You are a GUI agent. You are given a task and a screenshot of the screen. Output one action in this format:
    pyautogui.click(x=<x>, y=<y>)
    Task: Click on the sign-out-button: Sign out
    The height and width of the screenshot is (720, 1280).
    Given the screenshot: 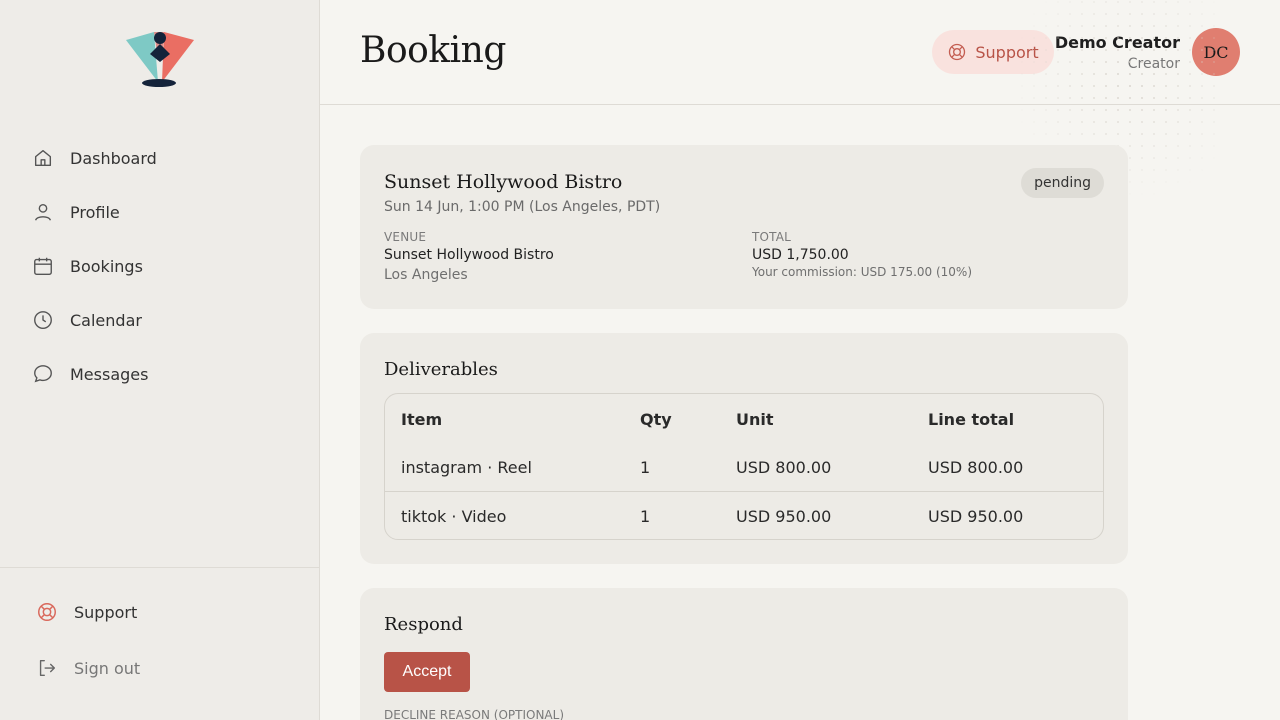 What is the action you would take?
    pyautogui.click(x=88, y=668)
    